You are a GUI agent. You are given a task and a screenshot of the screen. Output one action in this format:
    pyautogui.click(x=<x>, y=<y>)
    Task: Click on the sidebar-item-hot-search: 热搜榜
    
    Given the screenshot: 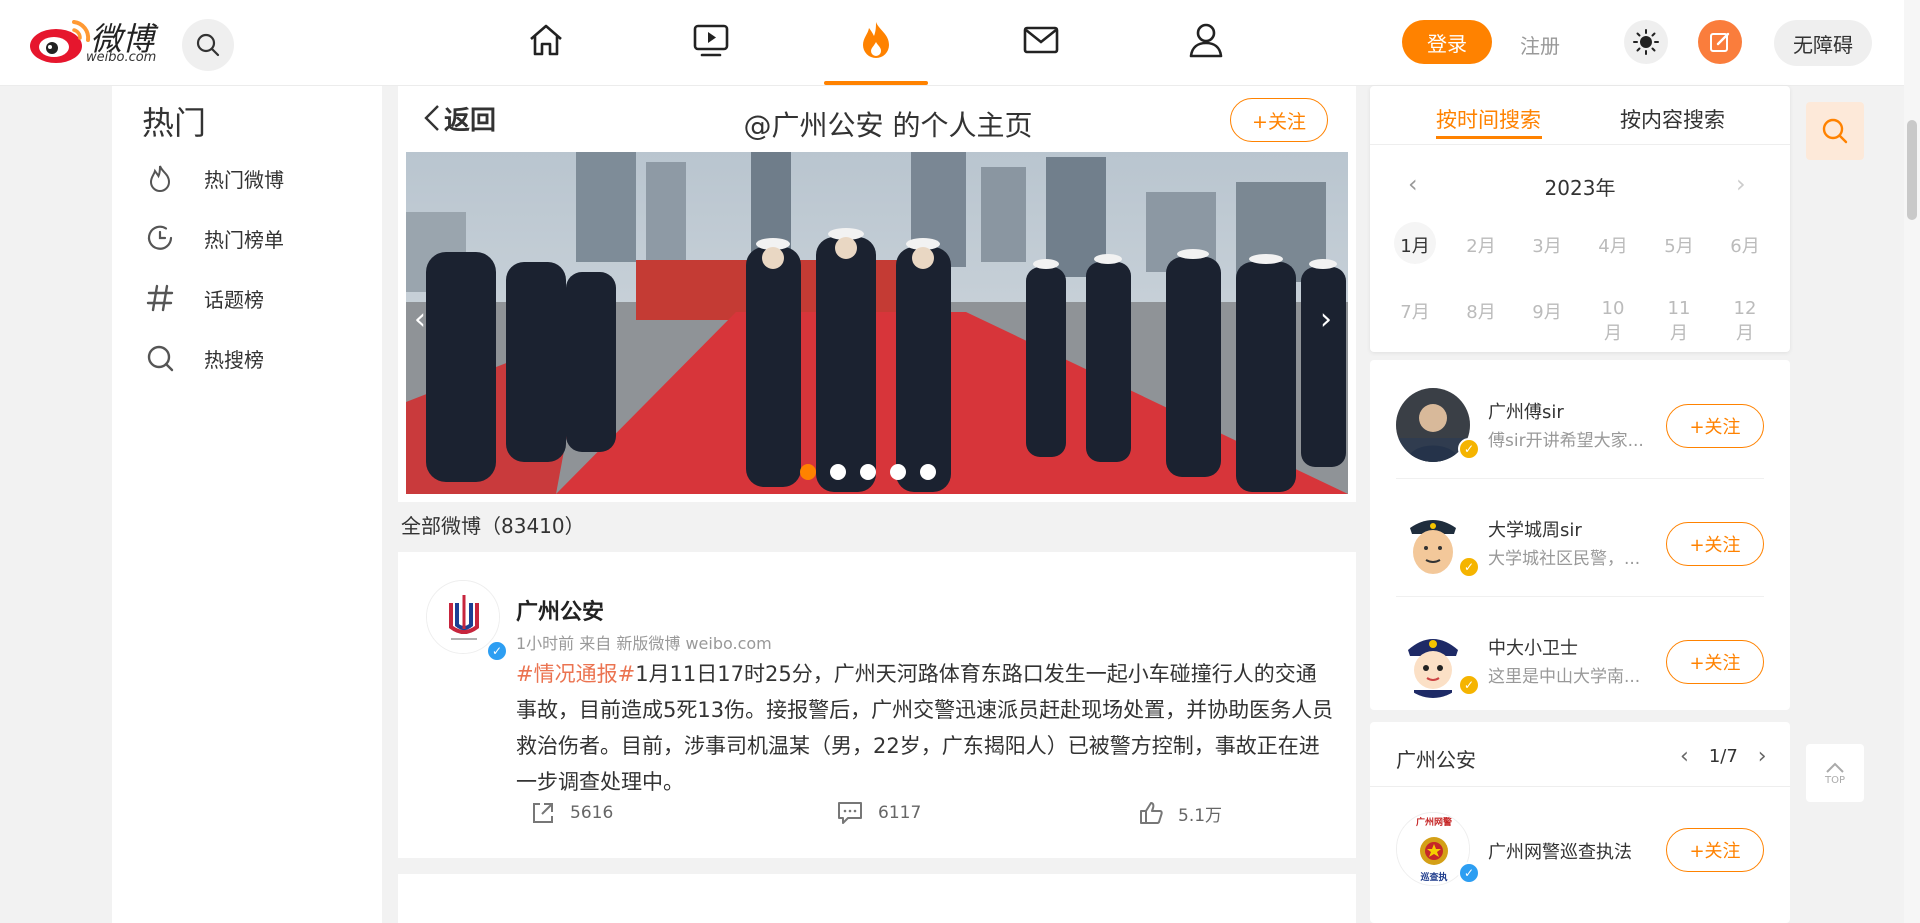 What is the action you would take?
    pyautogui.click(x=203, y=358)
    